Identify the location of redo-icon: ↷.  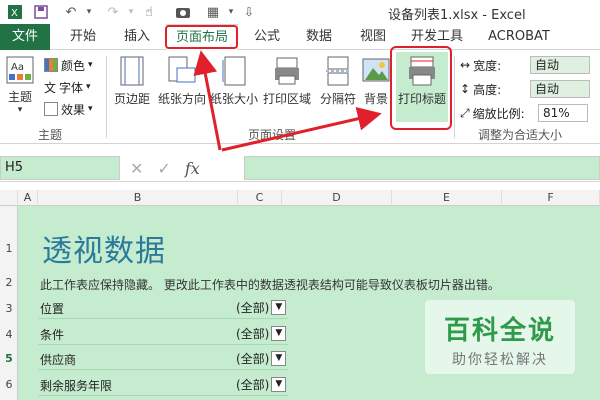
(113, 12).